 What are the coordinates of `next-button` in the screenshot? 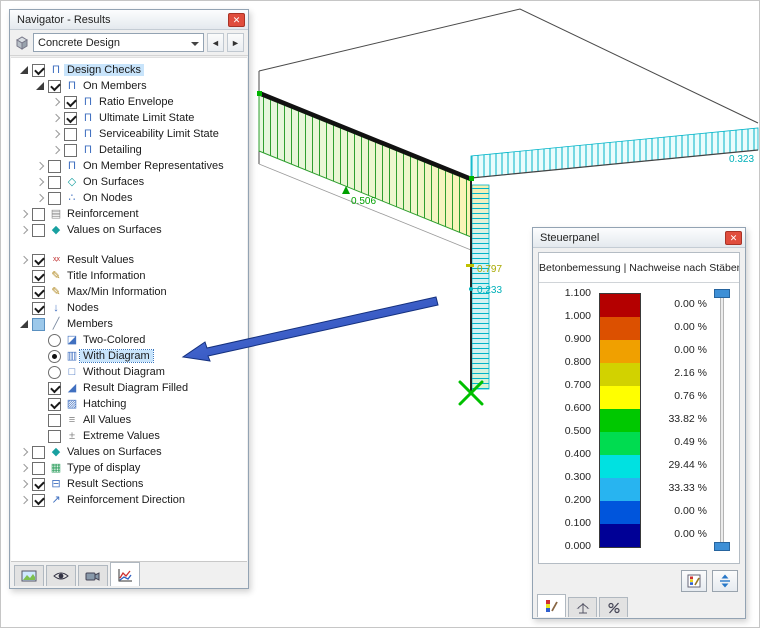 It's located at (235, 42).